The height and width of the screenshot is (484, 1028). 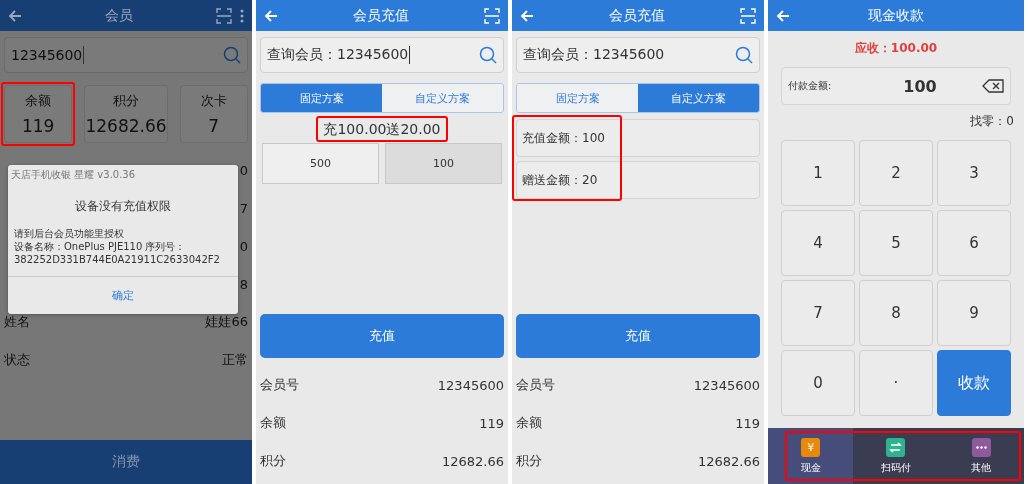 I want to click on keypad-key: 4, so click(x=818, y=243).